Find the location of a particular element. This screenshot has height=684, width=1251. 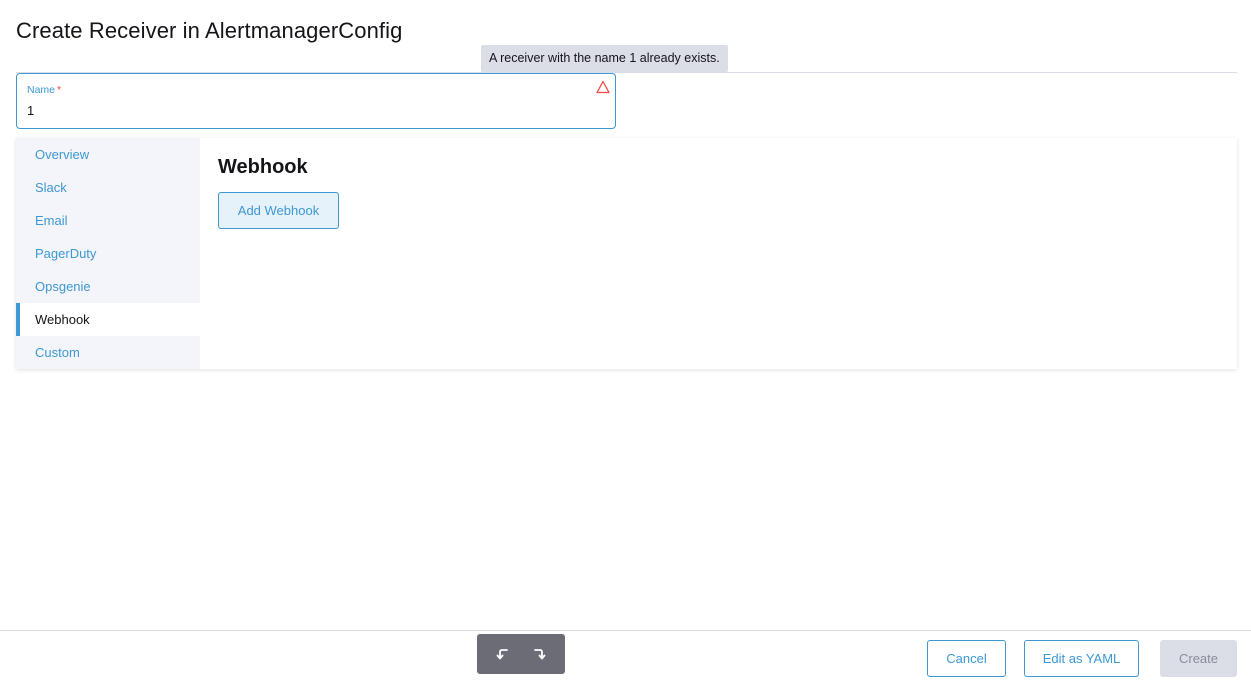

name-field: Name * is located at coordinates (316, 101).